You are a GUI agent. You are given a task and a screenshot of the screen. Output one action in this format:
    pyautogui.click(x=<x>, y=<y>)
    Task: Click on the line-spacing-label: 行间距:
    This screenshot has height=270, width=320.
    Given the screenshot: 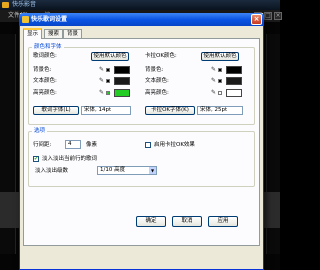 What is the action you would take?
    pyautogui.click(x=42, y=145)
    